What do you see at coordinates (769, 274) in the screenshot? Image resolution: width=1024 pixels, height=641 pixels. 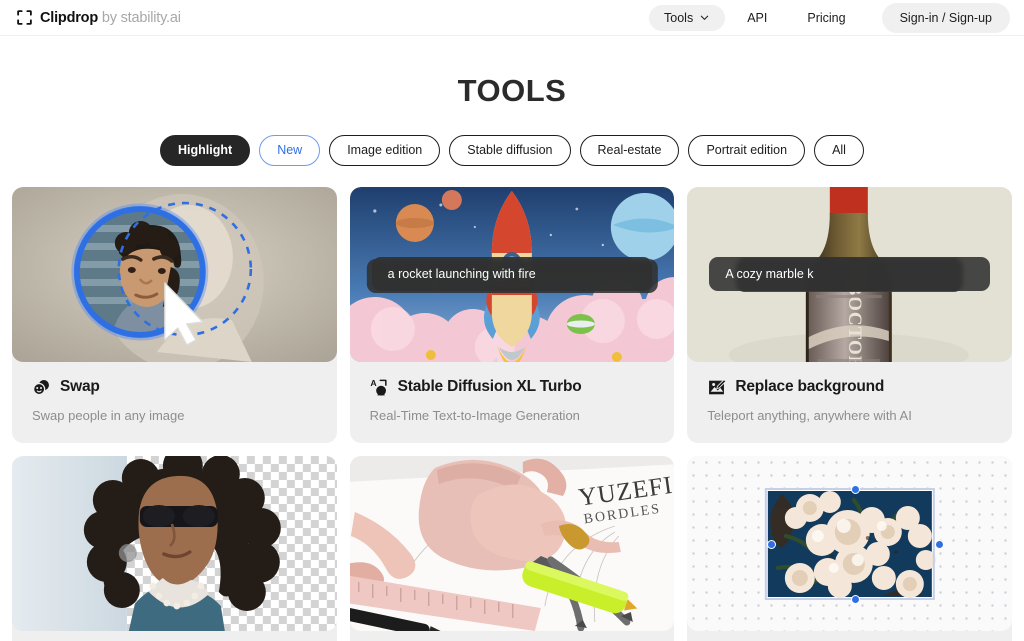 I see `prompt-text: A cozy marble k` at bounding box center [769, 274].